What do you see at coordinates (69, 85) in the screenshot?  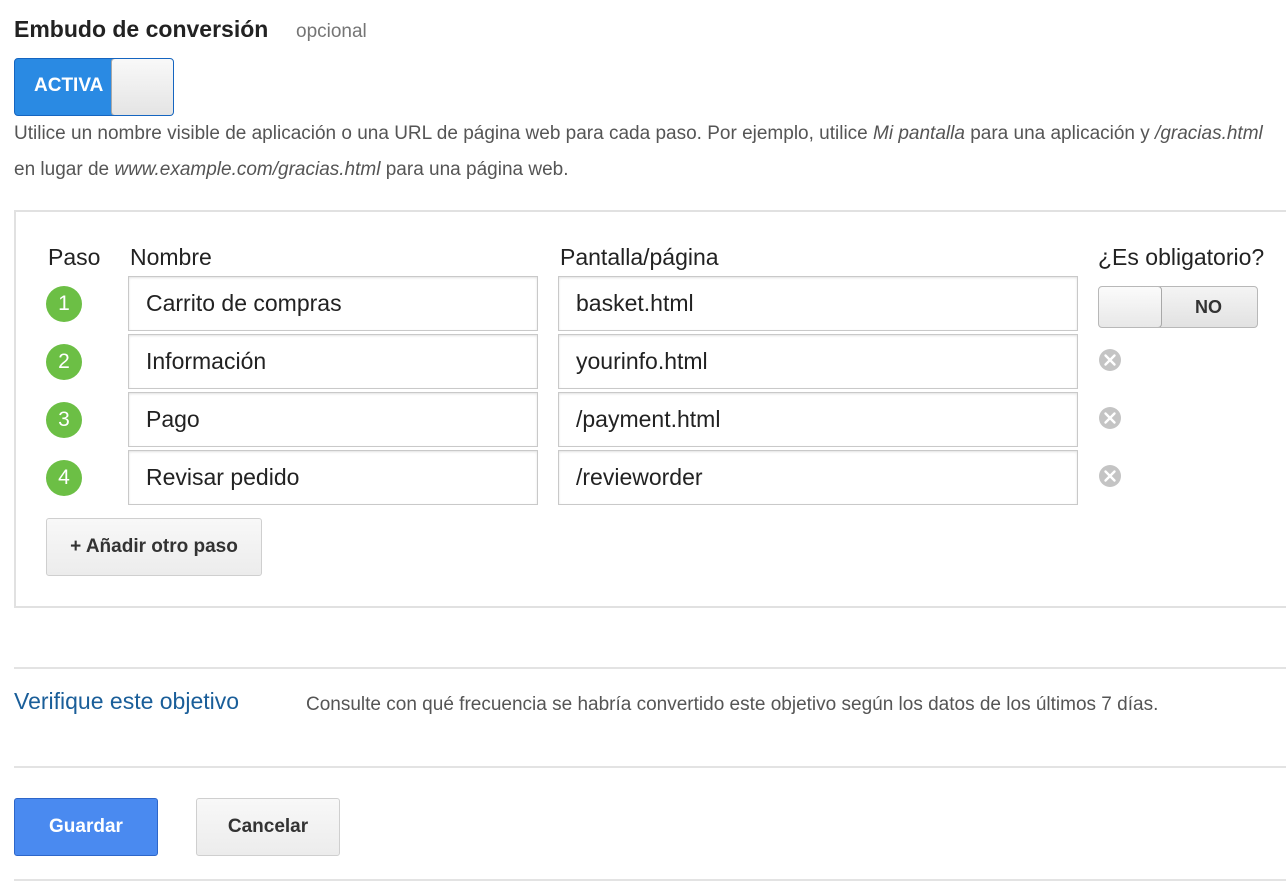 I see `funnel-toggle-label: ACTIVA` at bounding box center [69, 85].